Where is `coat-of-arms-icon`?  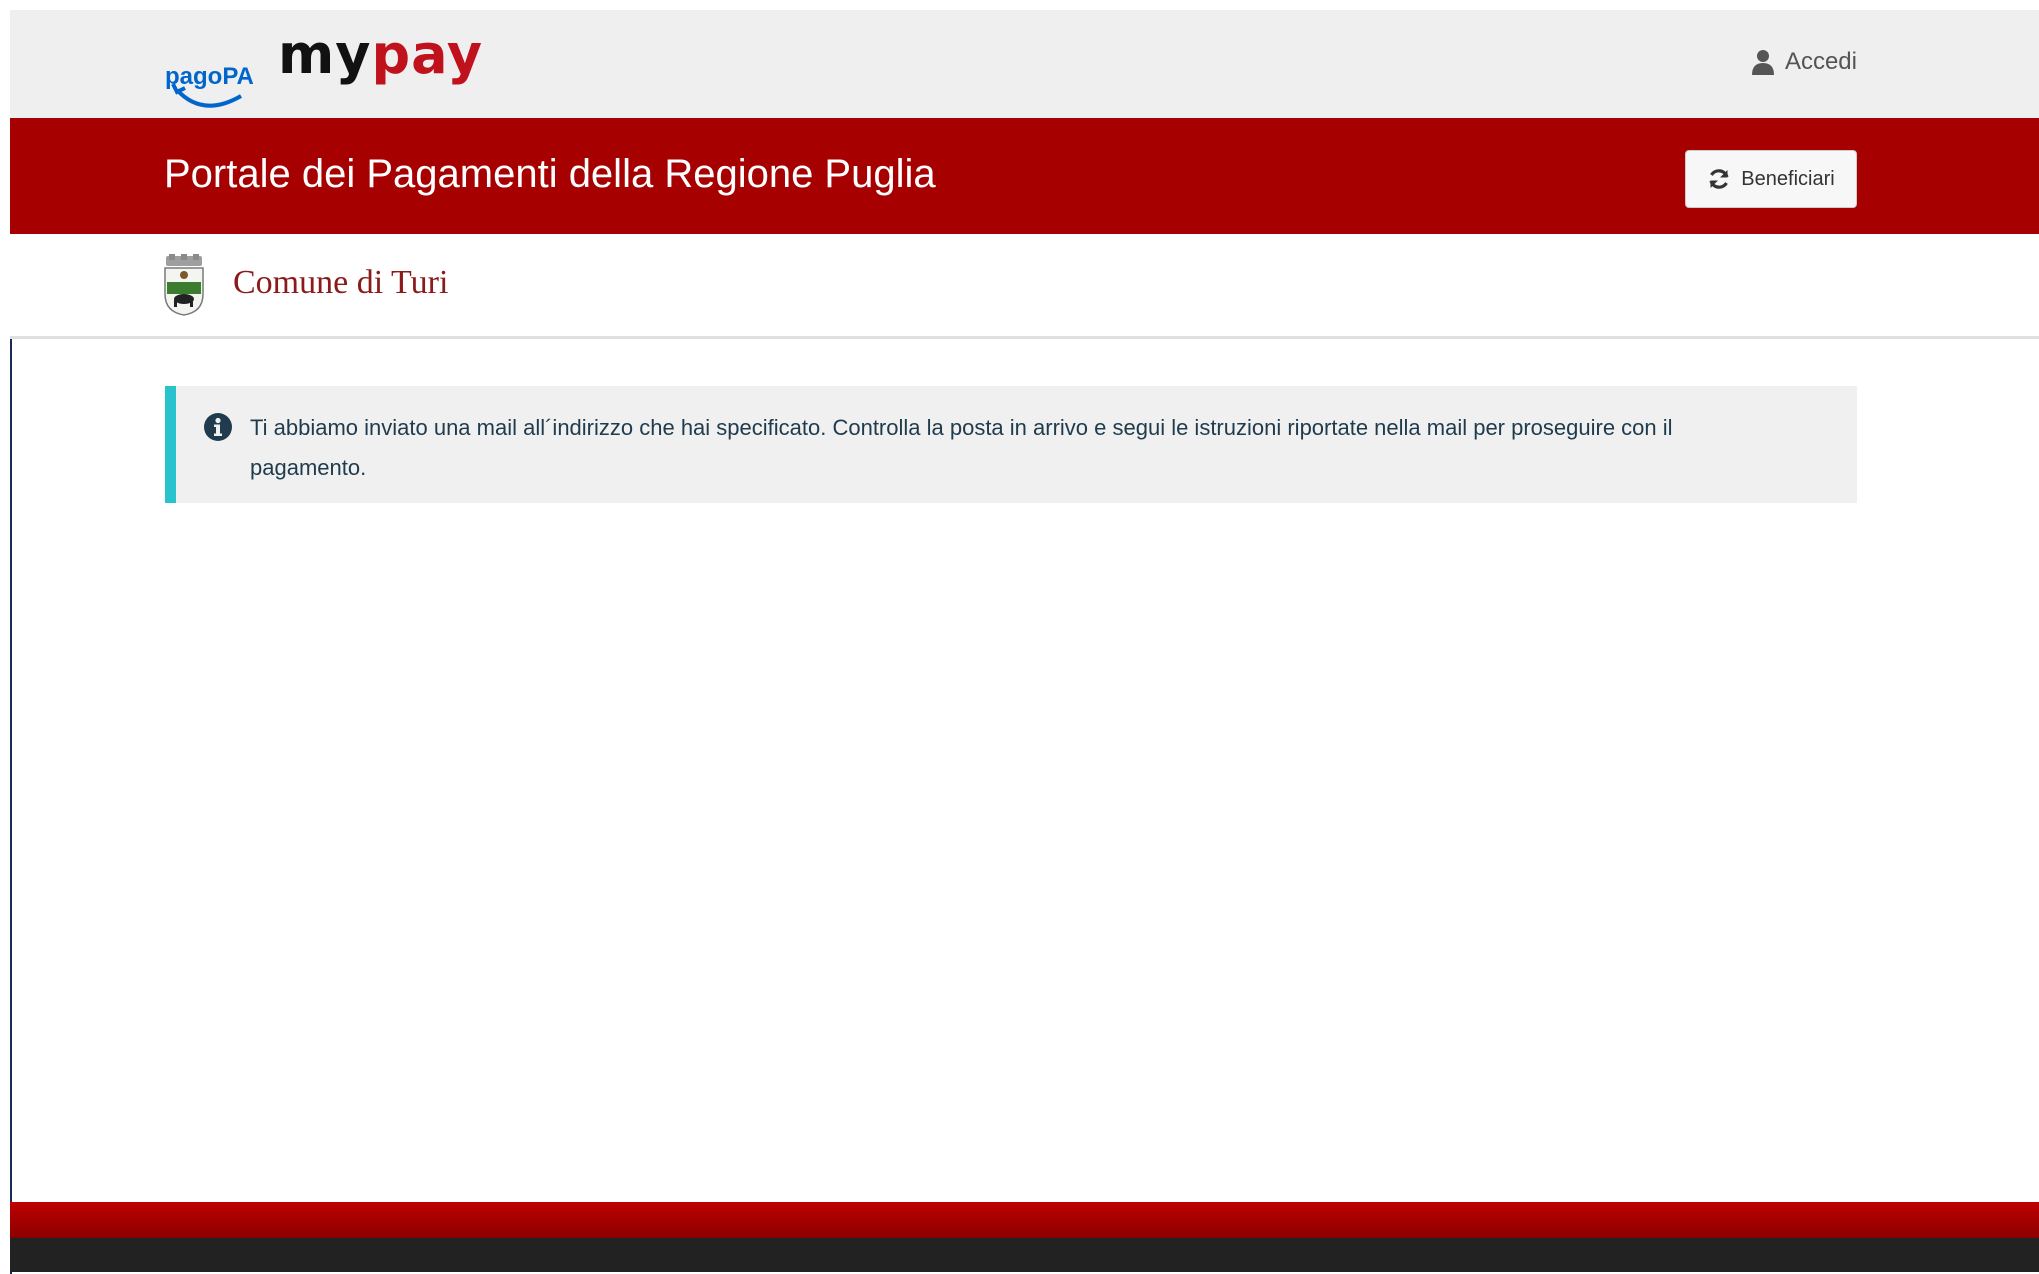
coat-of-arms-icon is located at coordinates (184, 285).